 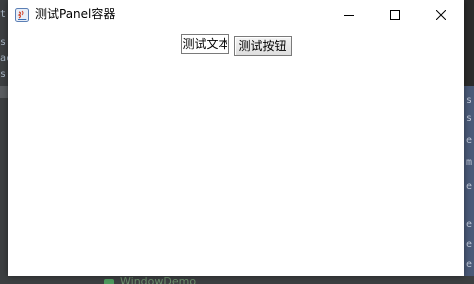 What do you see at coordinates (236, 14) in the screenshot?
I see `title-bar: 测试Panel容器` at bounding box center [236, 14].